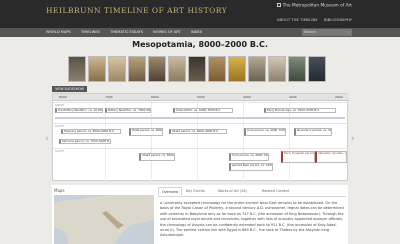 This screenshot has width=400, height=244. What do you see at coordinates (109, 97) in the screenshot?
I see `tick-label: 7000` at bounding box center [109, 97].